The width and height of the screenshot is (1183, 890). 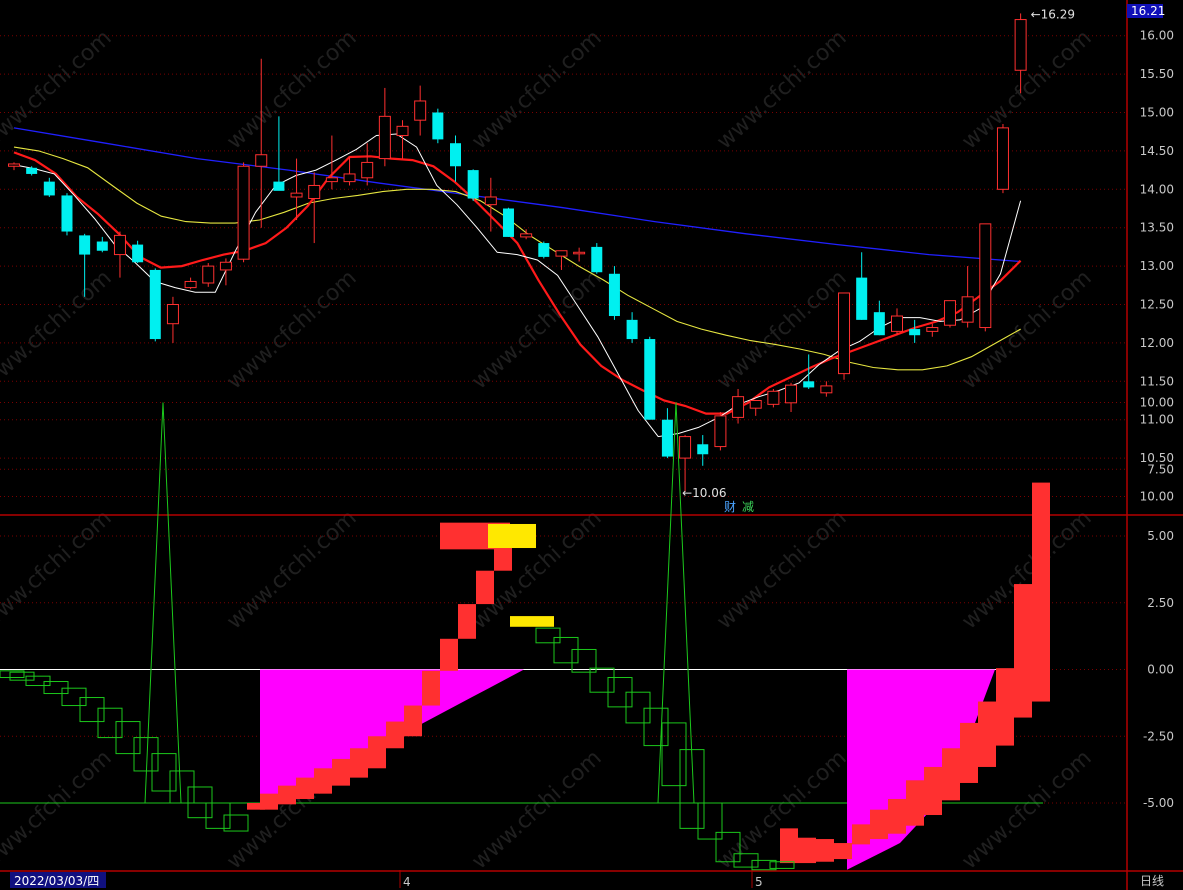 What do you see at coordinates (1157, 266) in the screenshot?
I see `price-tick-label: 13.00` at bounding box center [1157, 266].